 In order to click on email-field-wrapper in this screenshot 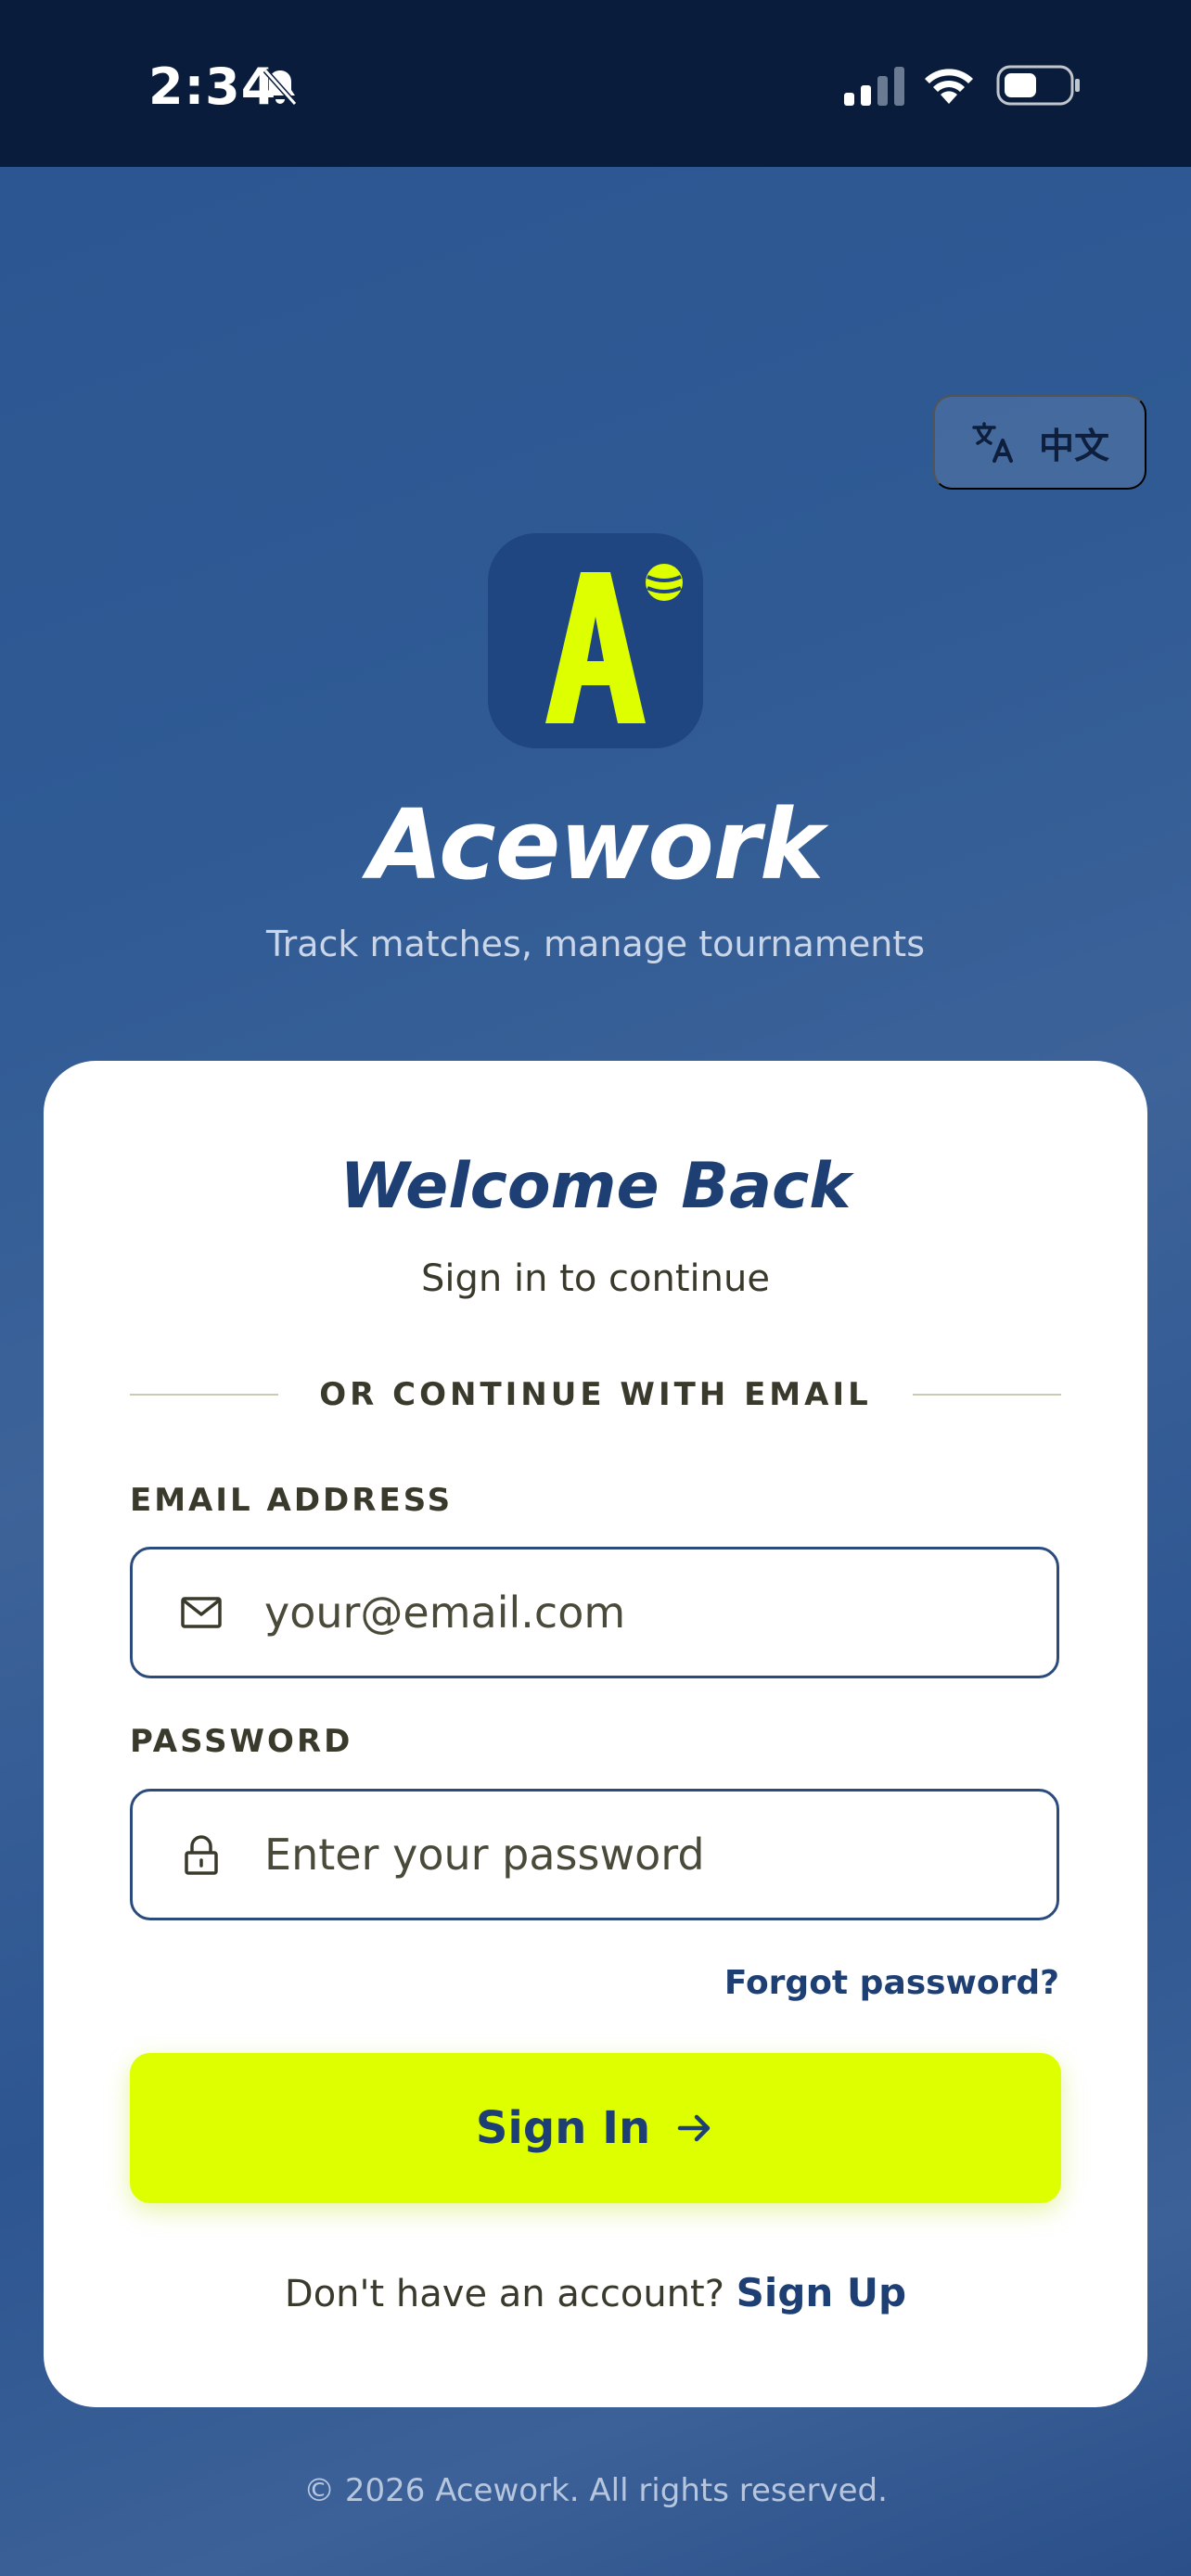, I will do `click(594, 1612)`.